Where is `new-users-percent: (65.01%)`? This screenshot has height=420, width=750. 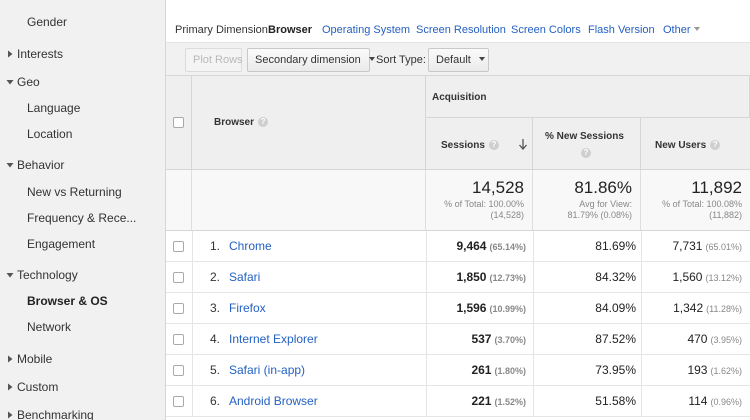 new-users-percent: (65.01%) is located at coordinates (723, 247).